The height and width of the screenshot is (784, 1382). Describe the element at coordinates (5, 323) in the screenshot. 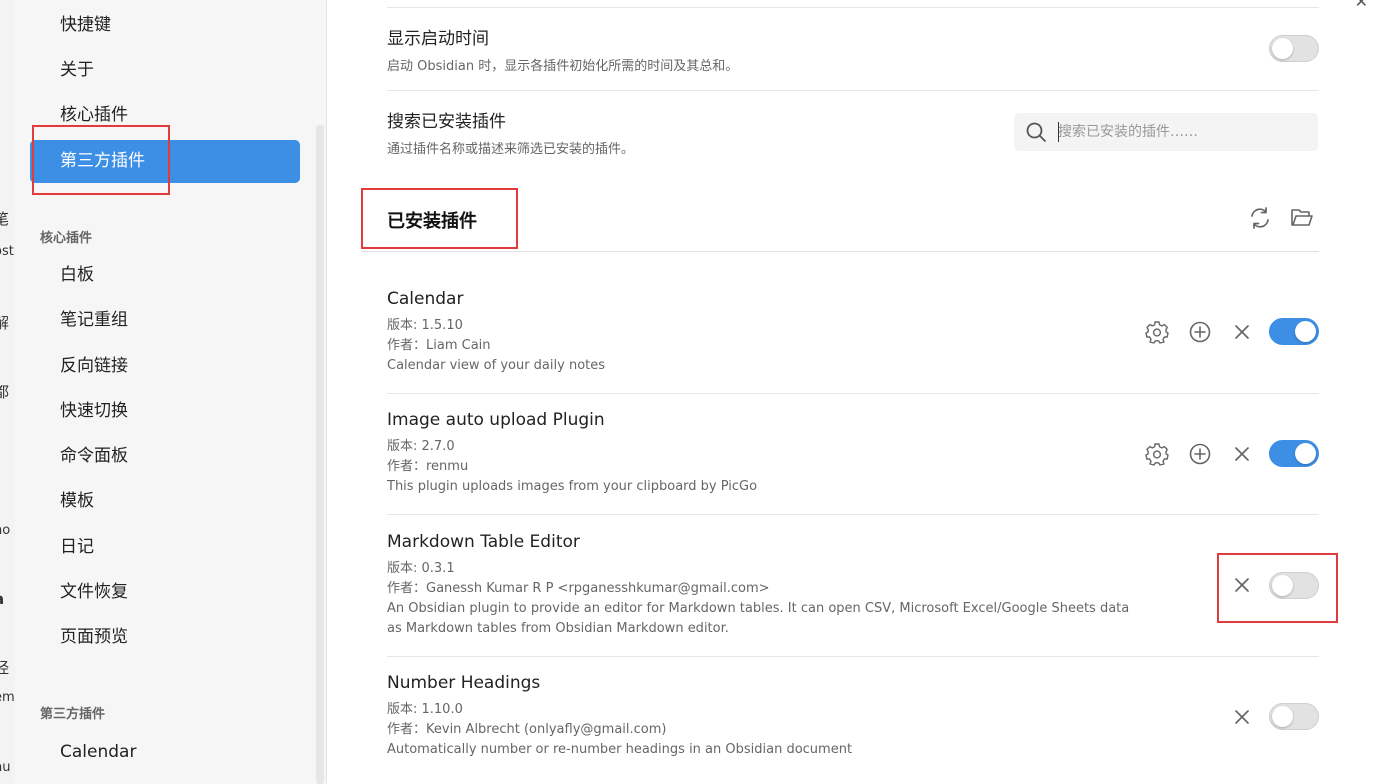

I see `background-text: 解` at that location.